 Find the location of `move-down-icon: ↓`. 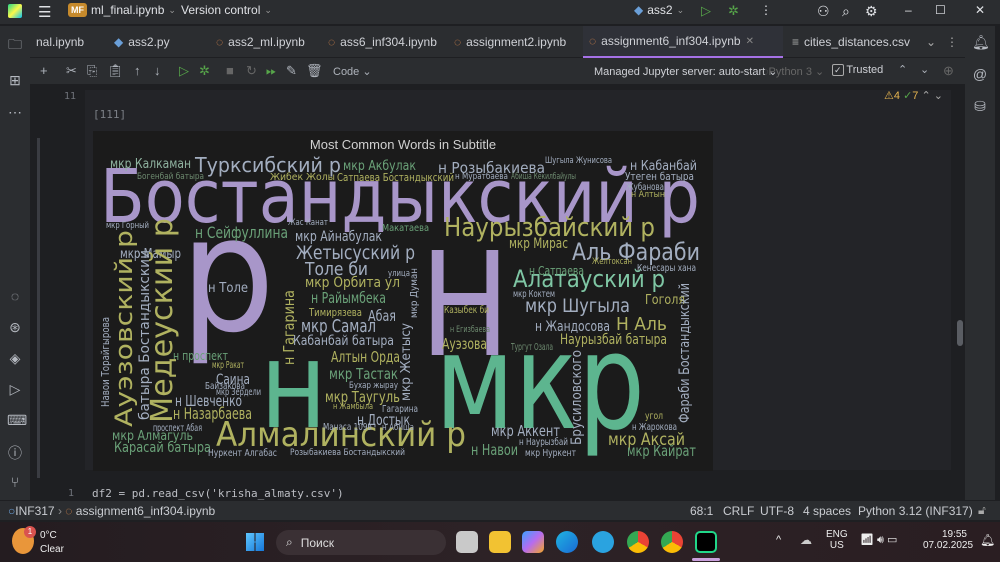

move-down-icon: ↓ is located at coordinates (157, 70).